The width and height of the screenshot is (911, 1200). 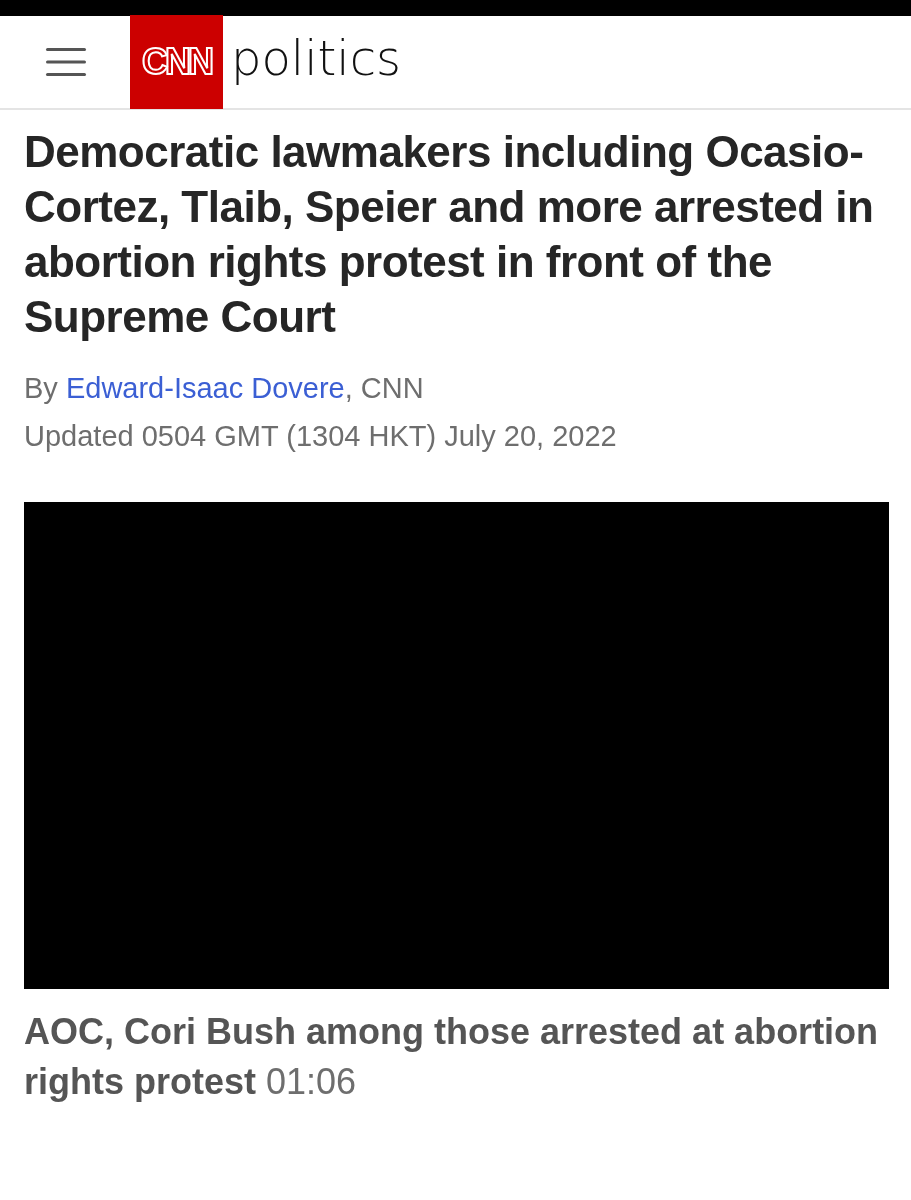 I want to click on video-caption: AOC, Cori Bush among those arrested at abortion rights protest 01:06, so click(x=452, y=1057).